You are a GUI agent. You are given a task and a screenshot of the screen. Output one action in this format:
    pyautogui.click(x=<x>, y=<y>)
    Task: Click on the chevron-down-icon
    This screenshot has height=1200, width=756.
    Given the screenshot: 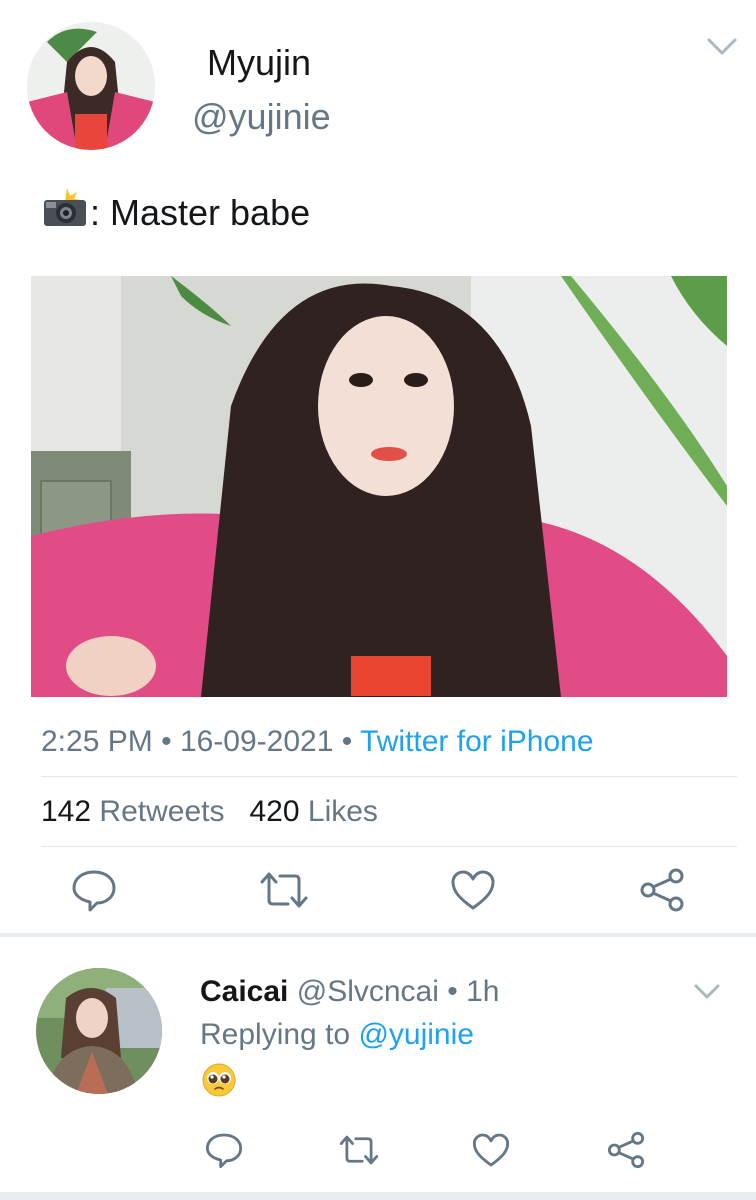 What is the action you would take?
    pyautogui.click(x=722, y=49)
    